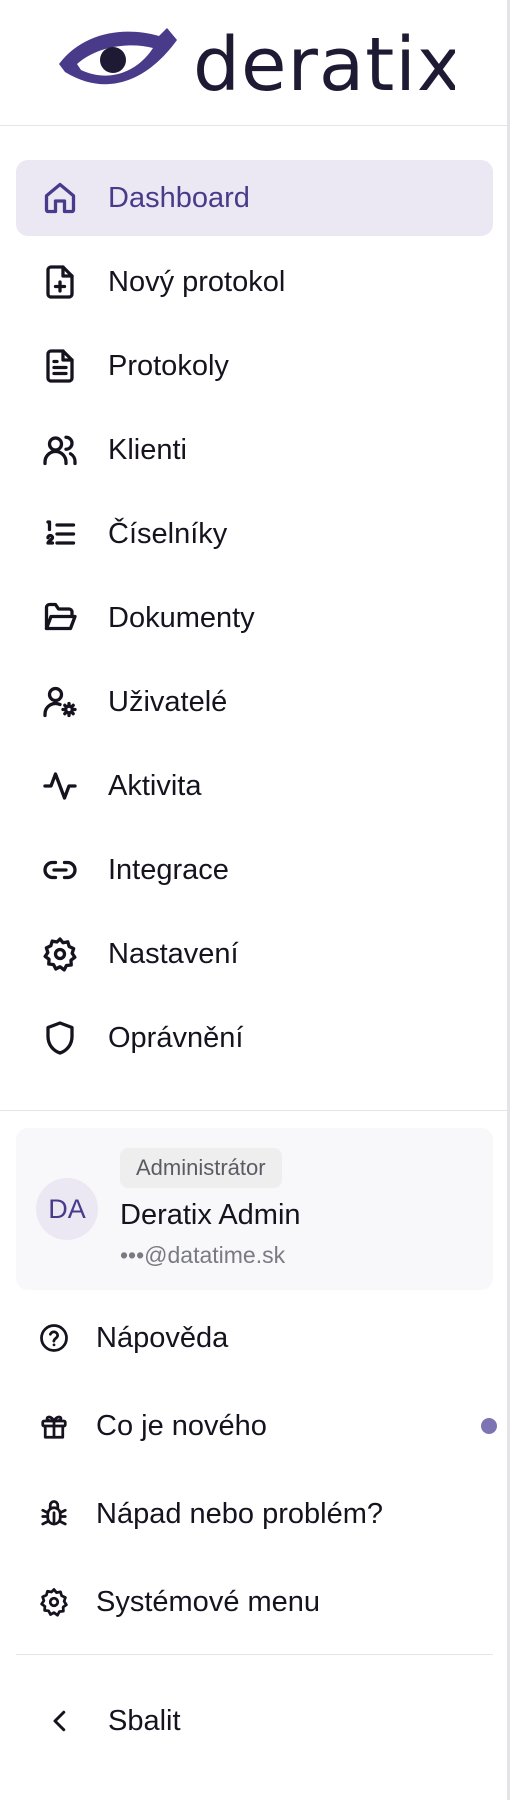 This screenshot has width=512, height=1800. I want to click on bug-icon, so click(54, 1514).